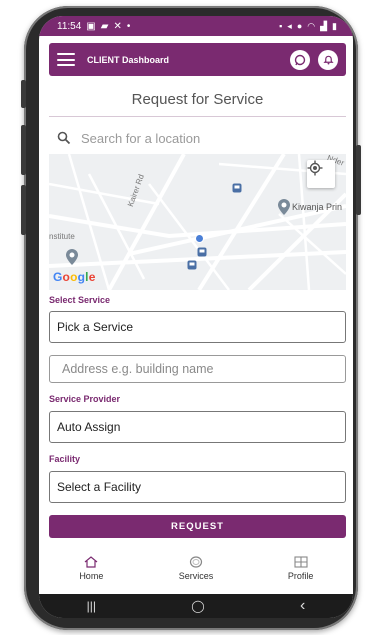  Describe the element at coordinates (91, 561) in the screenshot. I see `home-icon` at that location.